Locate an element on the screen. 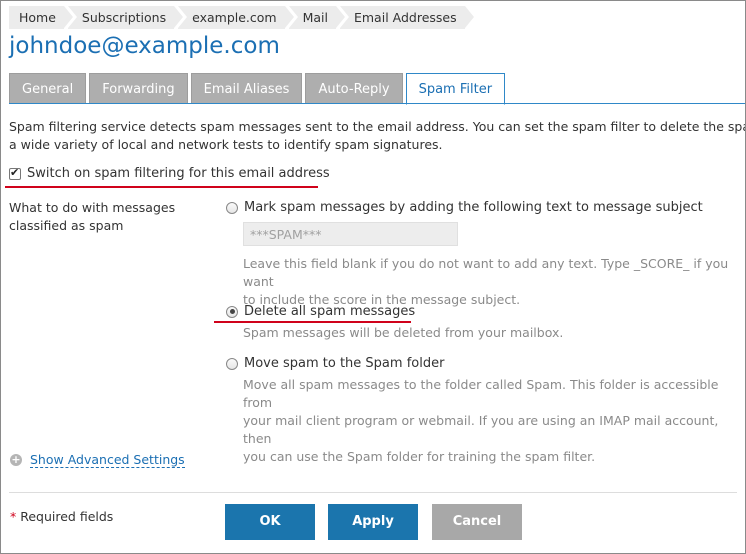 The image size is (746, 554). move-radio is located at coordinates (232, 363).